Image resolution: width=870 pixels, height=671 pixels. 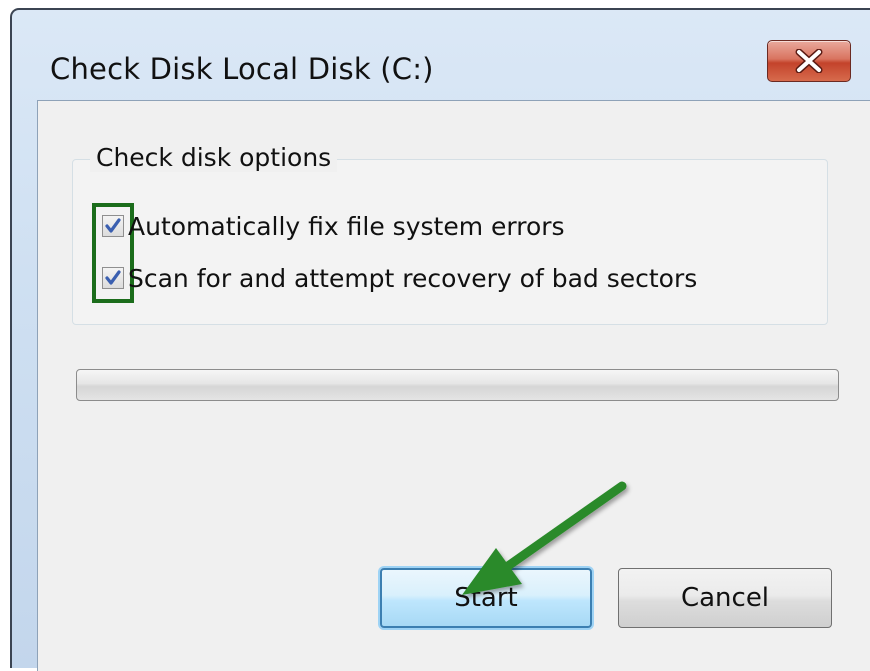 I want to click on title-bar: Check Disk Local Disk (C:), so click(x=441, y=54).